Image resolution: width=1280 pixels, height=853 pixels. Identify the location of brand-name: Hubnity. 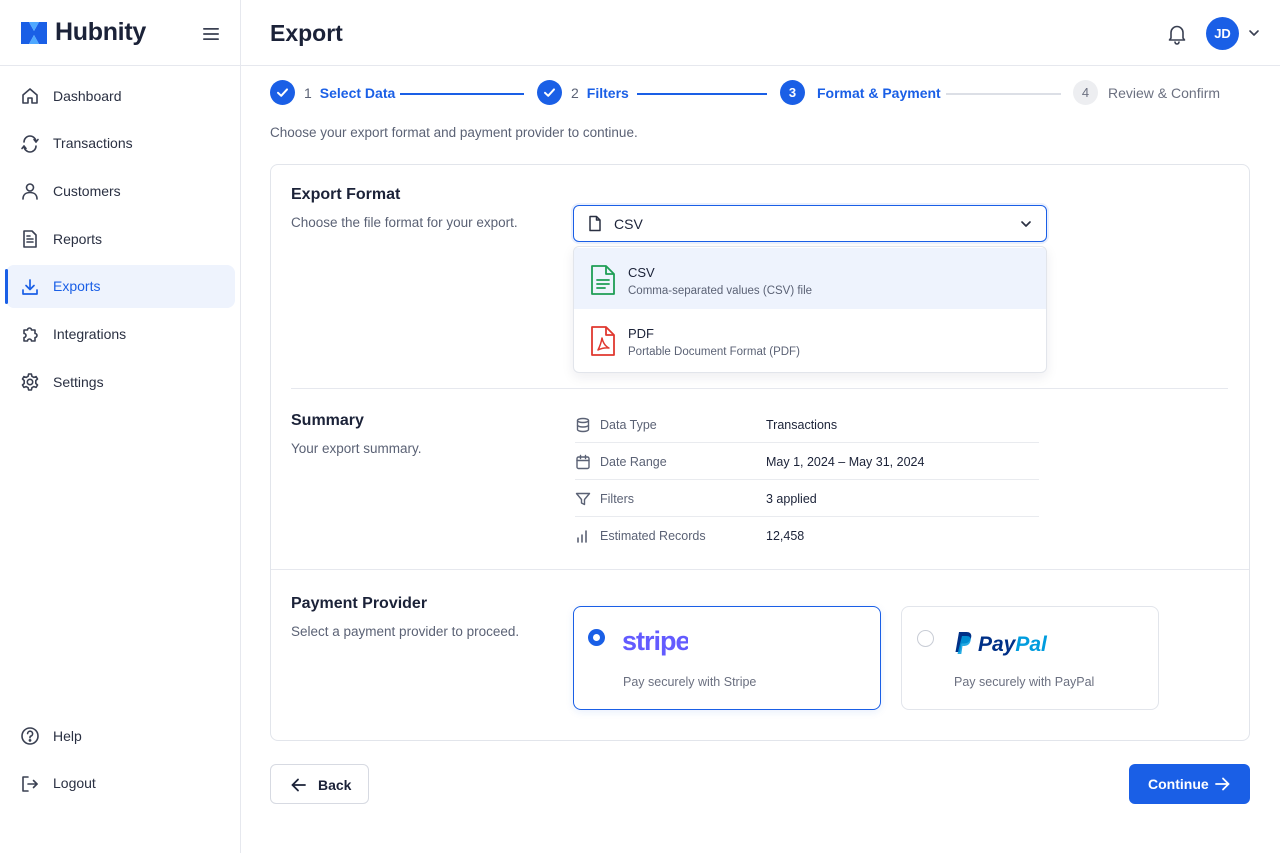
(100, 32).